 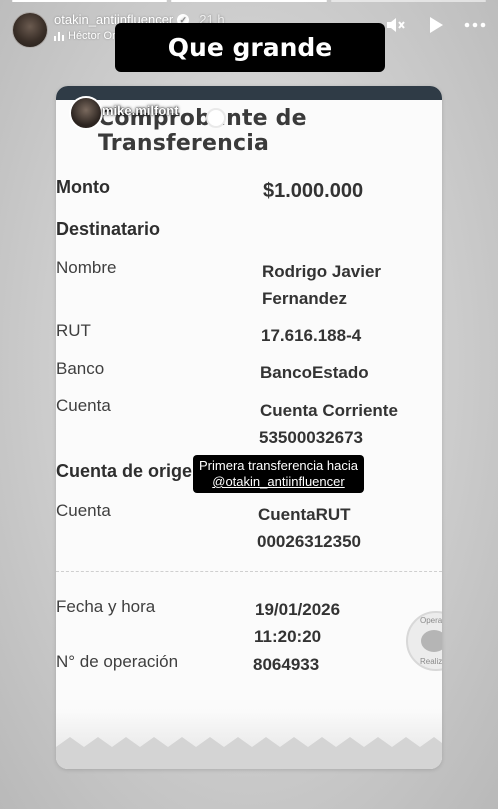 What do you see at coordinates (475, 25) in the screenshot?
I see `more-icon` at bounding box center [475, 25].